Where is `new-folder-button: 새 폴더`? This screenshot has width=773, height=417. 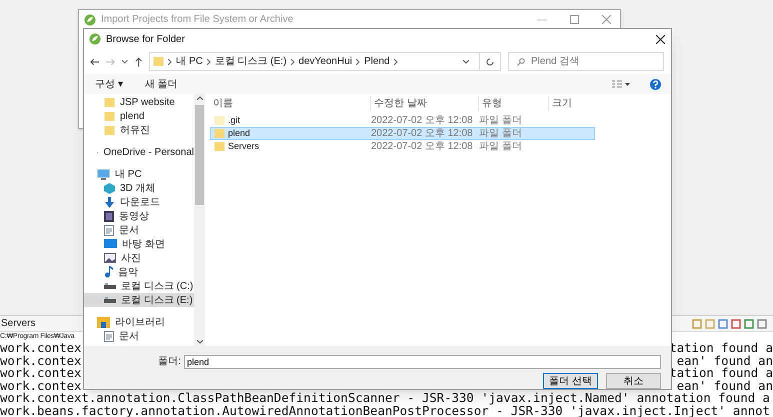
new-folder-button: 새 폴더 is located at coordinates (161, 84).